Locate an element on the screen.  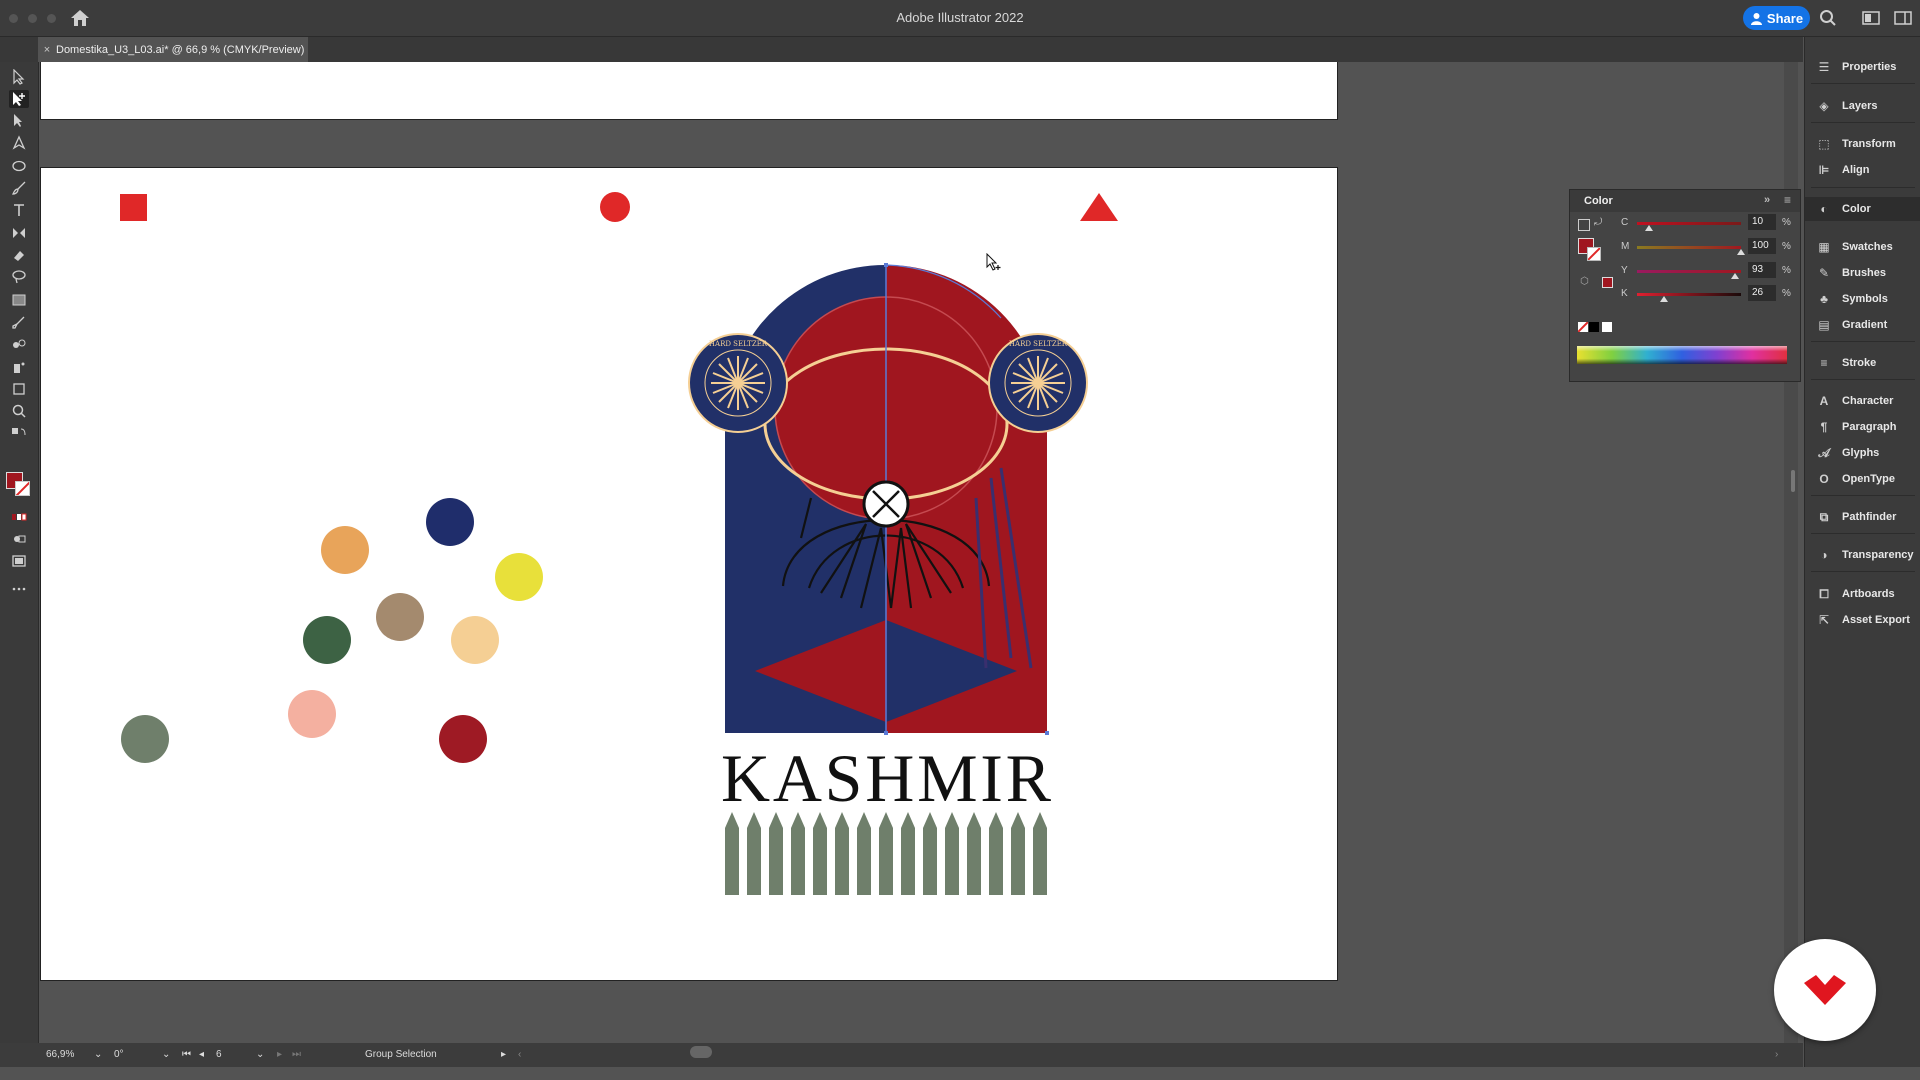
ellipse-tool-icon is located at coordinates (19, 166).